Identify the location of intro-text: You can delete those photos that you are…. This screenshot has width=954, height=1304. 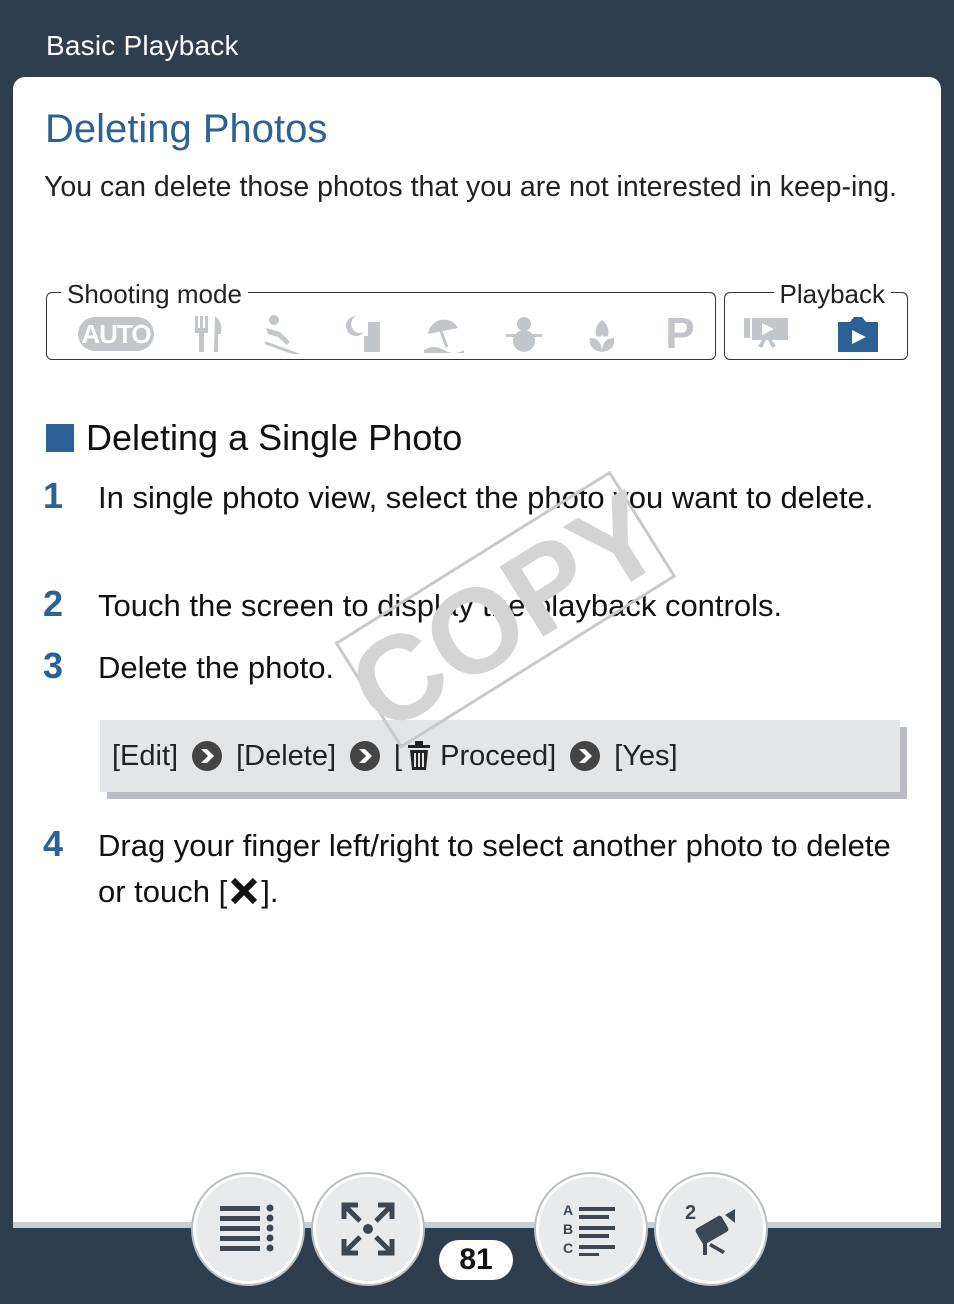
(470, 187).